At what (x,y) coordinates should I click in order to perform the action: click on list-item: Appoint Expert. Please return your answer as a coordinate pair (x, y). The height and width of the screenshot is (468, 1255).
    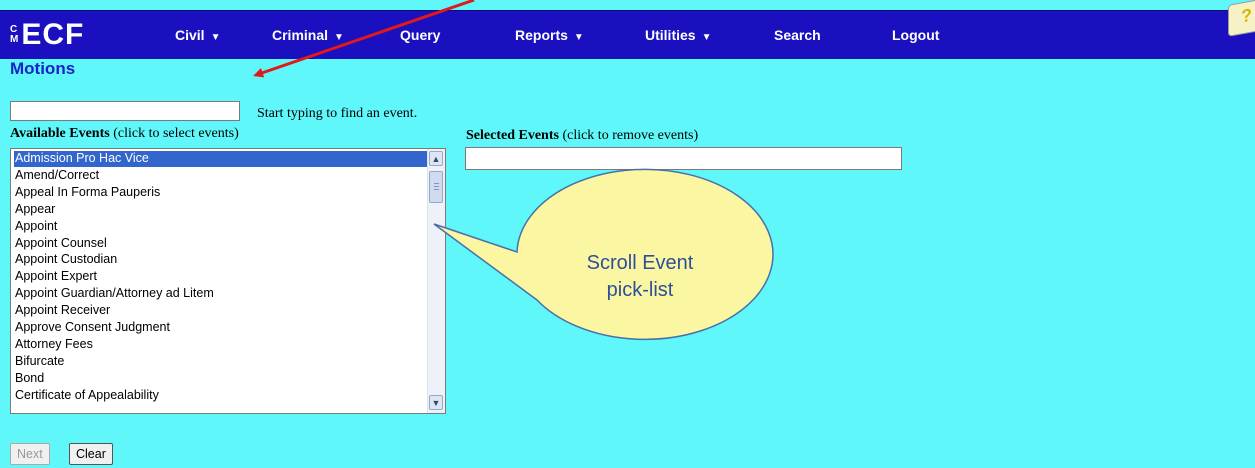
    Looking at the image, I should click on (220, 277).